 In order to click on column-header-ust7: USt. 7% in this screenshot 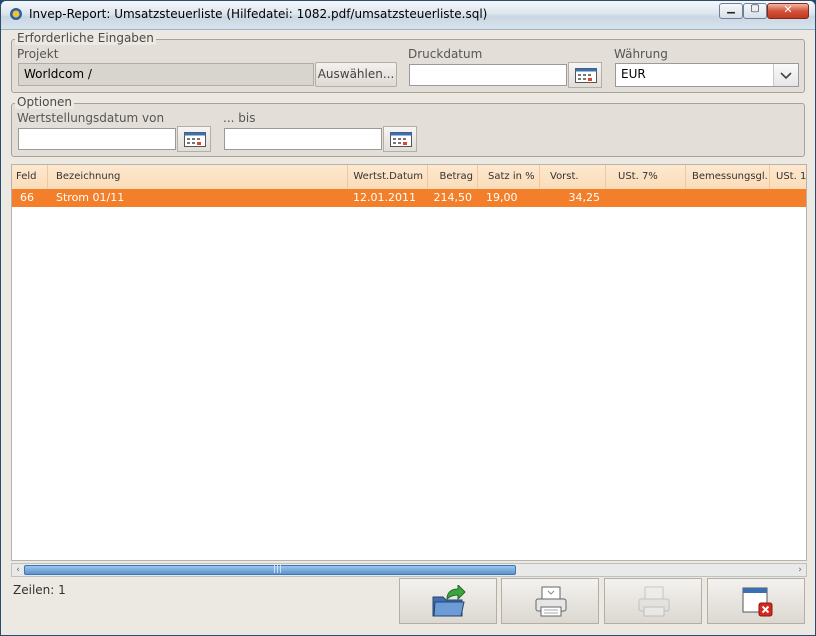, I will do `click(646, 177)`.